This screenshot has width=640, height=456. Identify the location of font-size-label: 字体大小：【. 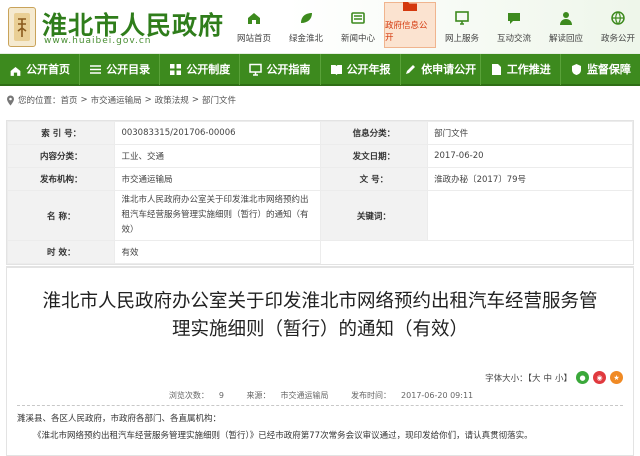
(508, 378).